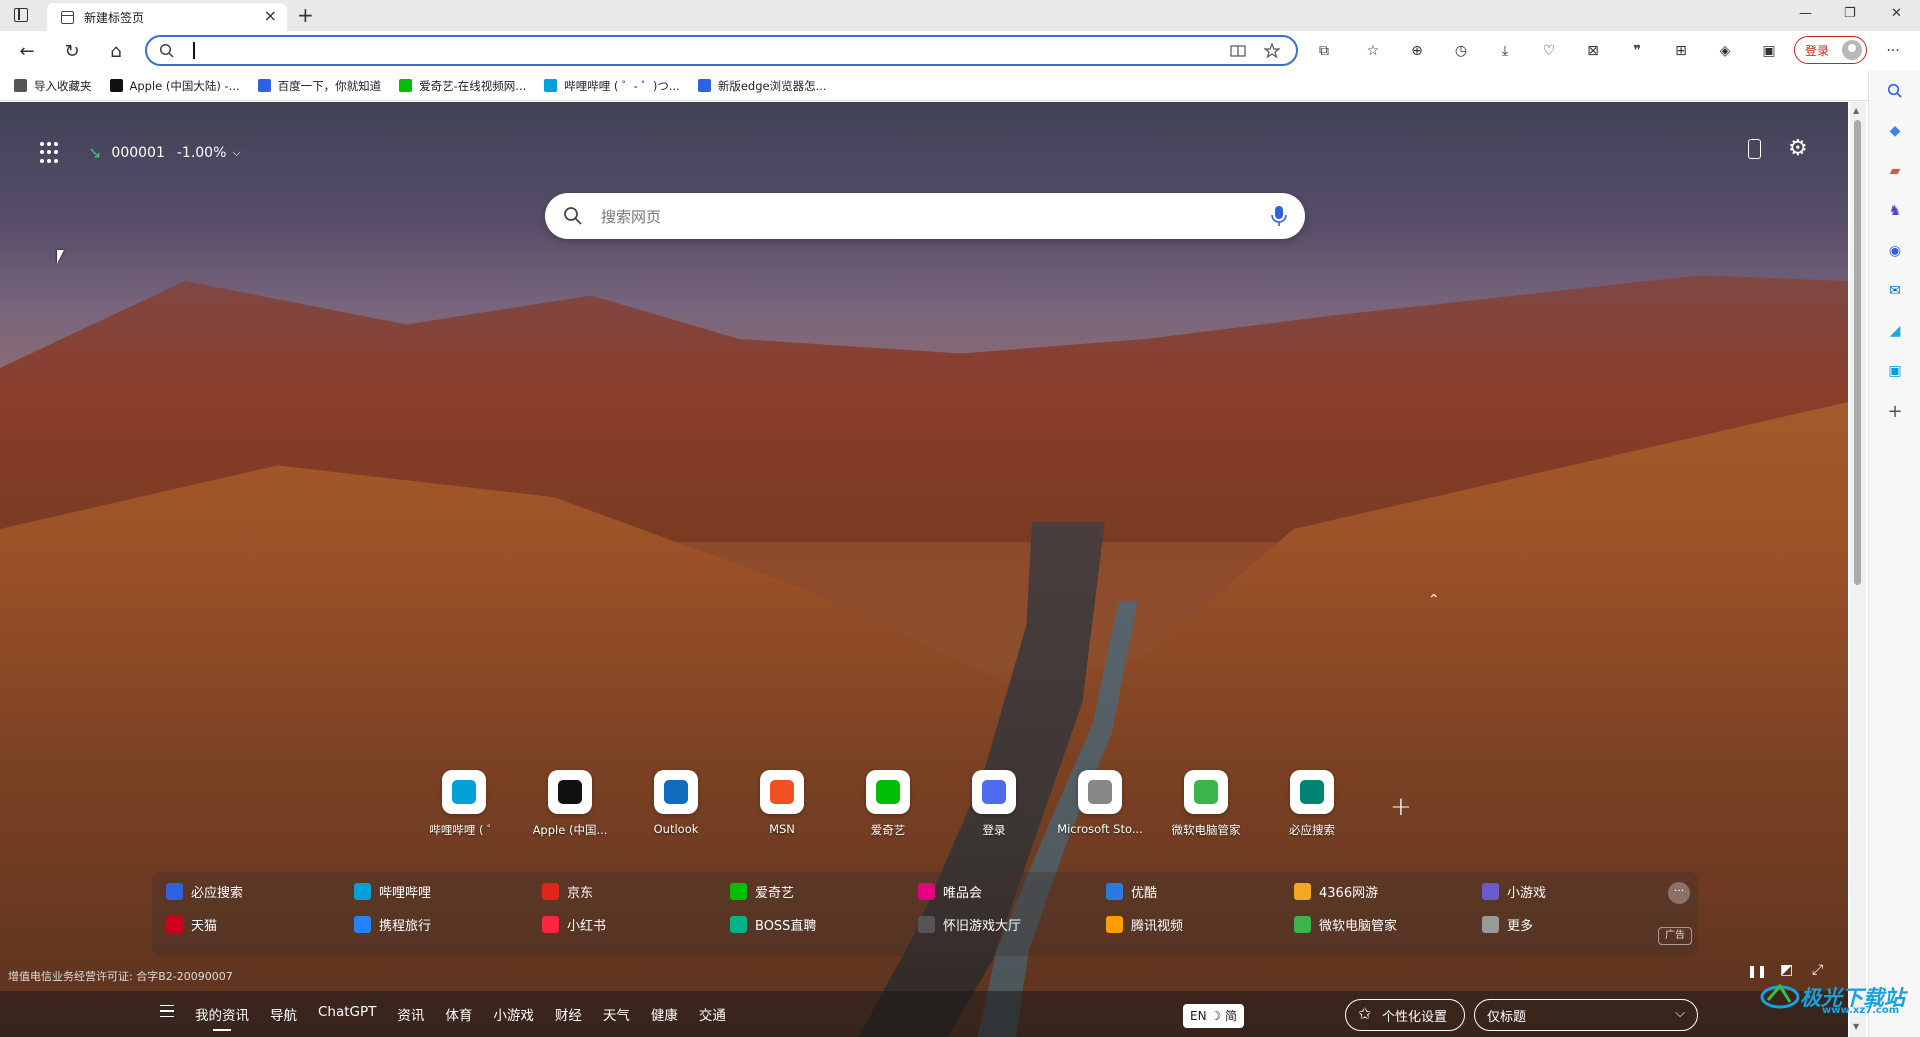 Image resolution: width=1920 pixels, height=1037 pixels. I want to click on page-scrollbar: ▲ ▼, so click(1858, 569).